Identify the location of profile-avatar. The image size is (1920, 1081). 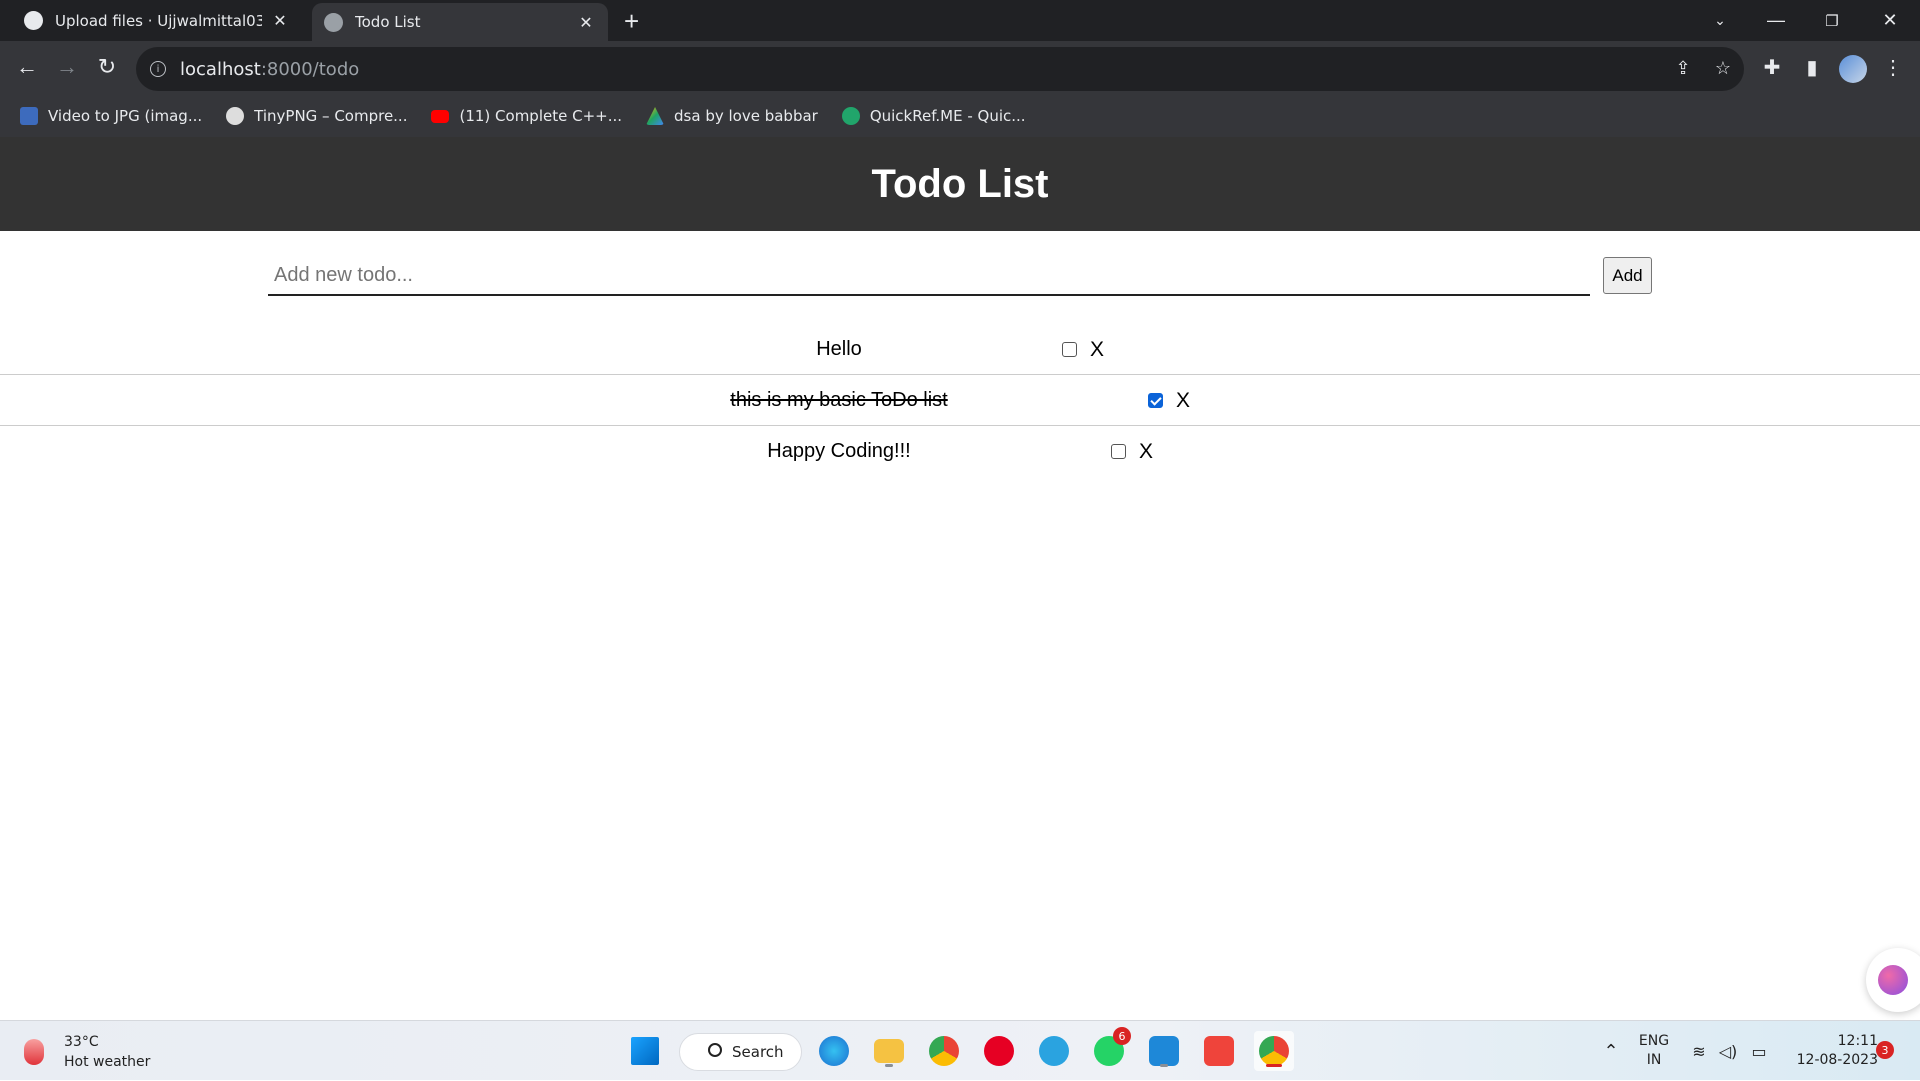
(1853, 69).